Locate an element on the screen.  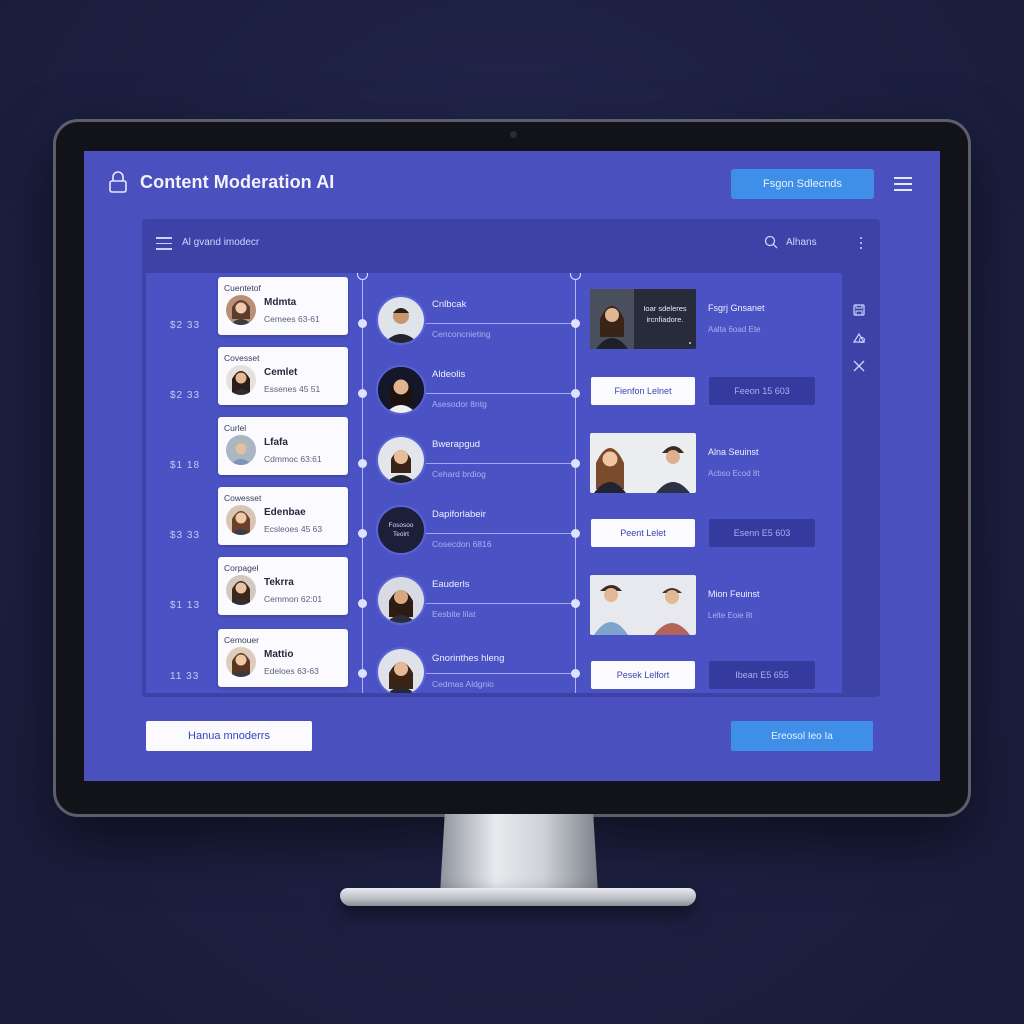
event-subtitle: Cosecdon 6816 is located at coordinates (462, 544).